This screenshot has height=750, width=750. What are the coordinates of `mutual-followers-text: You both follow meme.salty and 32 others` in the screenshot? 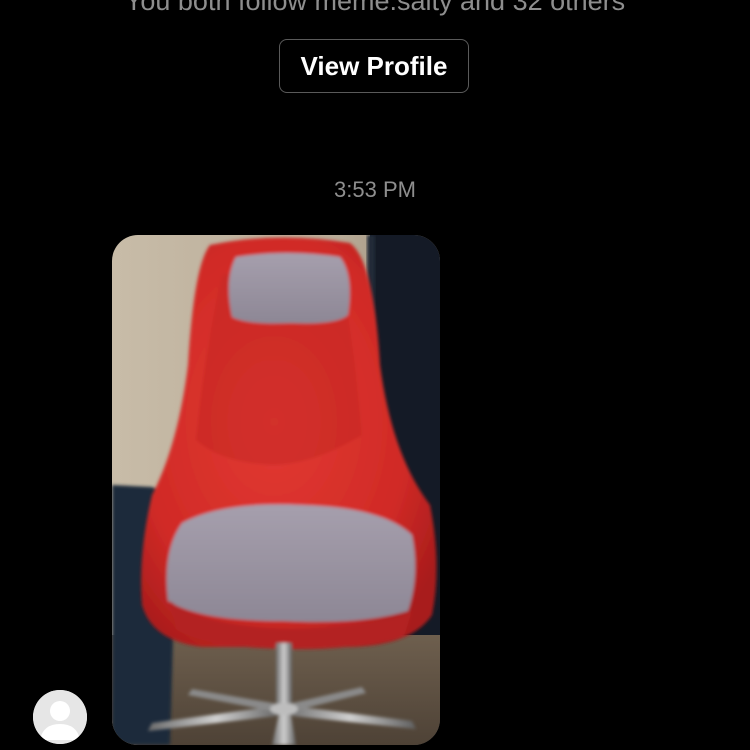 It's located at (375, 8).